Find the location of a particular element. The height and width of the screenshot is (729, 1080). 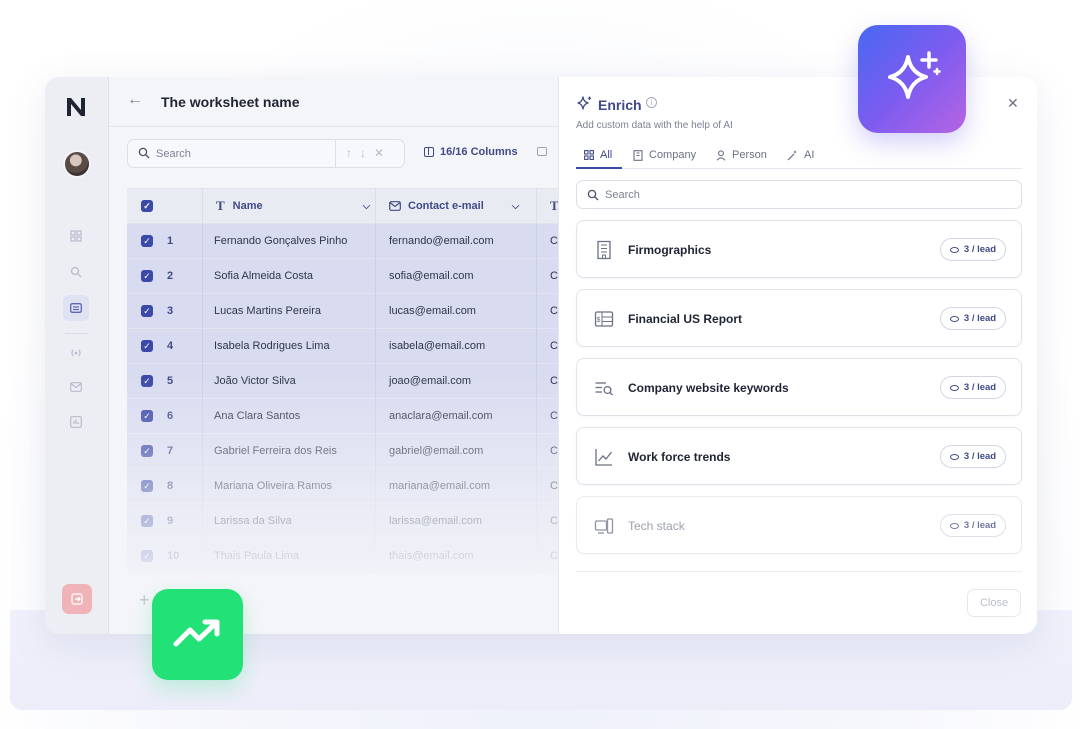

cell-name: Mariana Oliveira Ramos is located at coordinates (273, 486).